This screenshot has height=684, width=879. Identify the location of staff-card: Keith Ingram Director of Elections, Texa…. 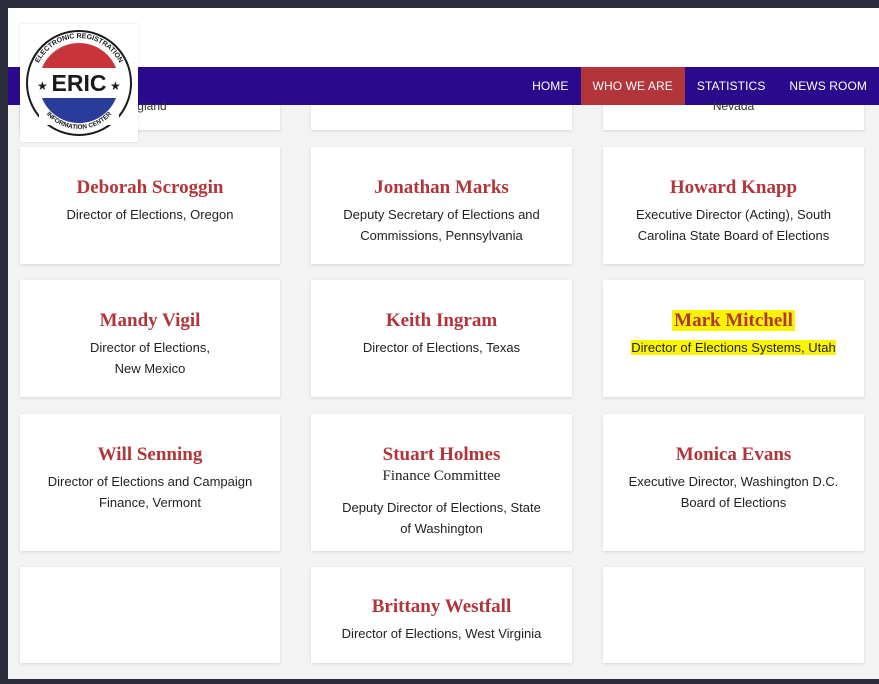
(441, 338).